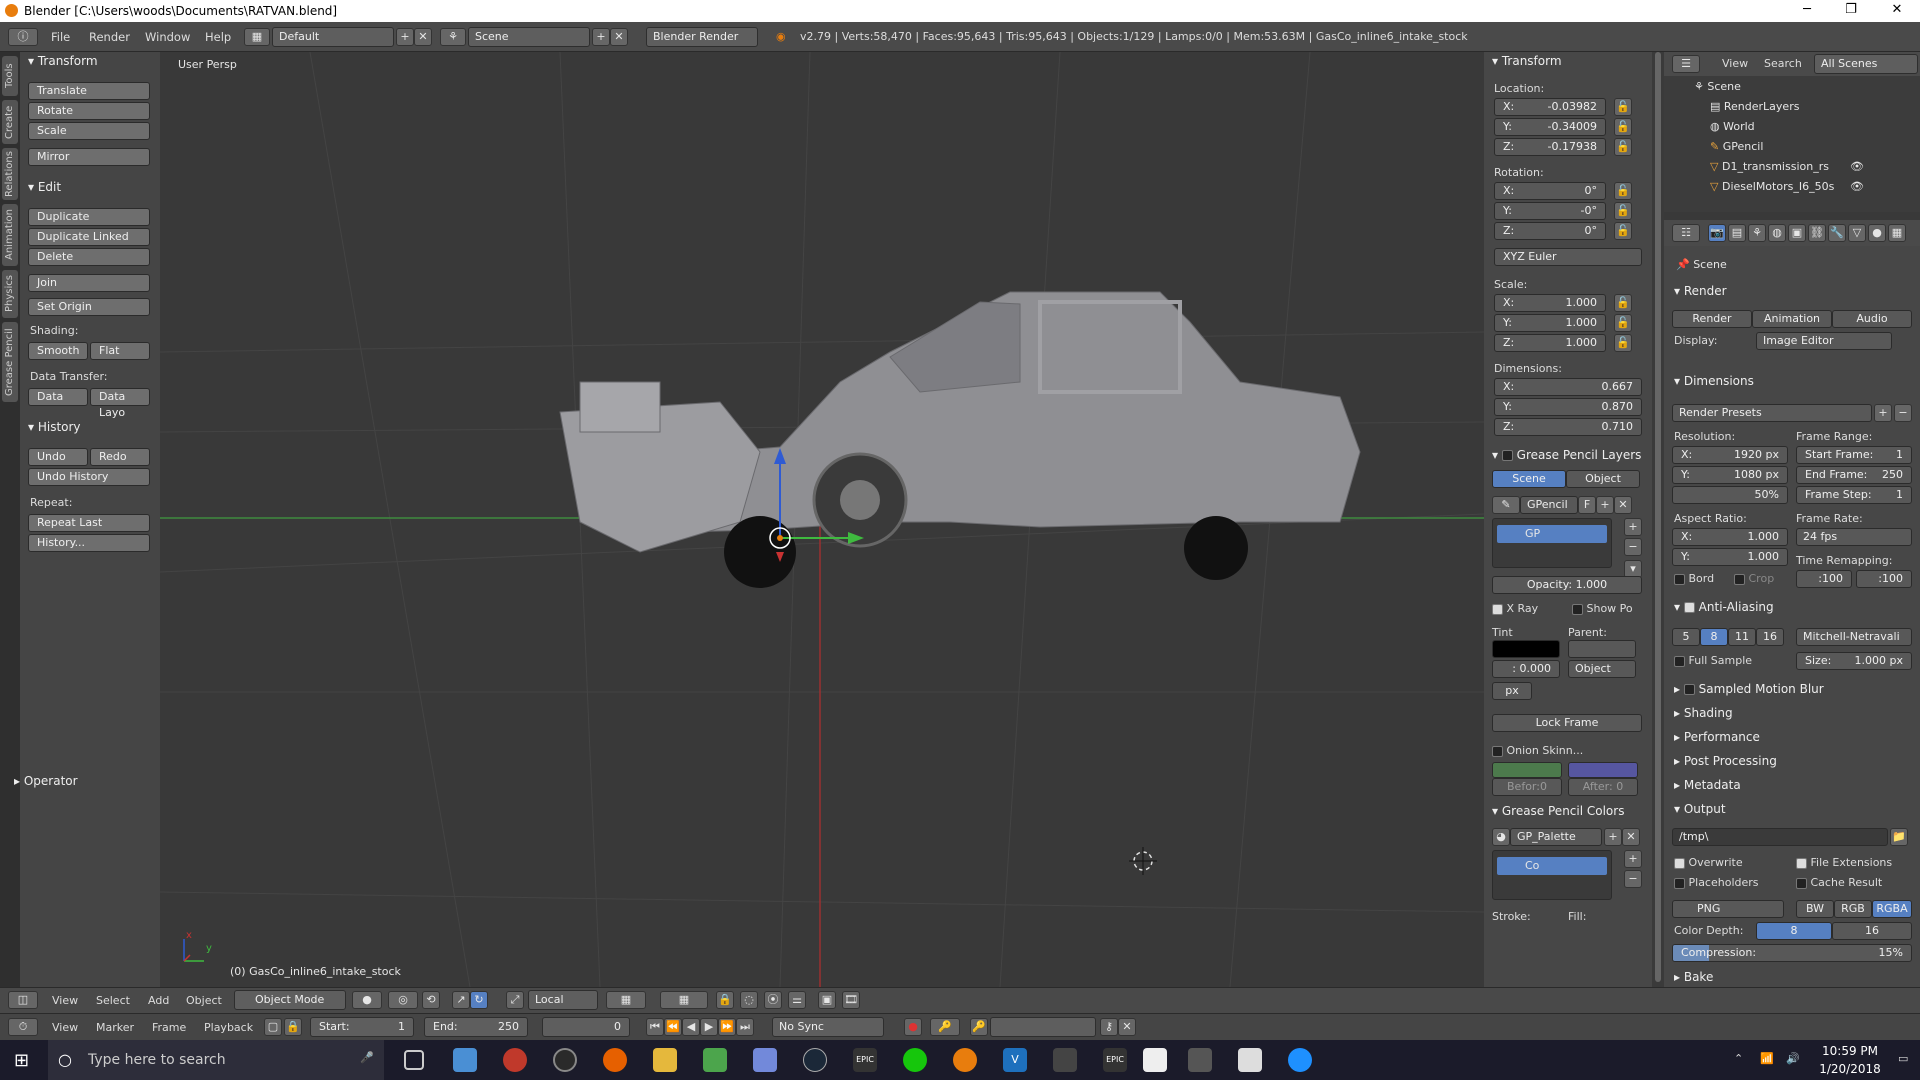 Image resolution: width=1920 pixels, height=1080 pixels. Describe the element at coordinates (1872, 319) in the screenshot. I see `render-audio-button: Audio` at that location.